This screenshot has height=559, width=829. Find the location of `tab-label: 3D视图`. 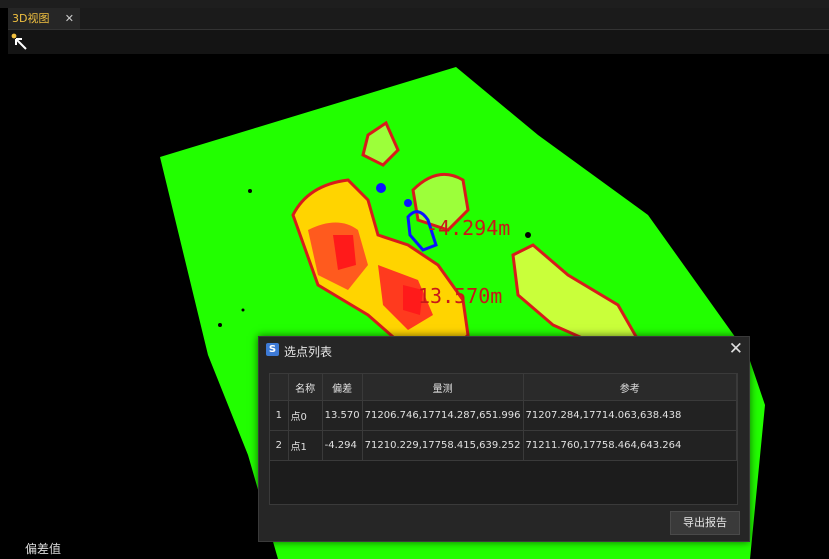

tab-label: 3D视图 is located at coordinates (31, 18).